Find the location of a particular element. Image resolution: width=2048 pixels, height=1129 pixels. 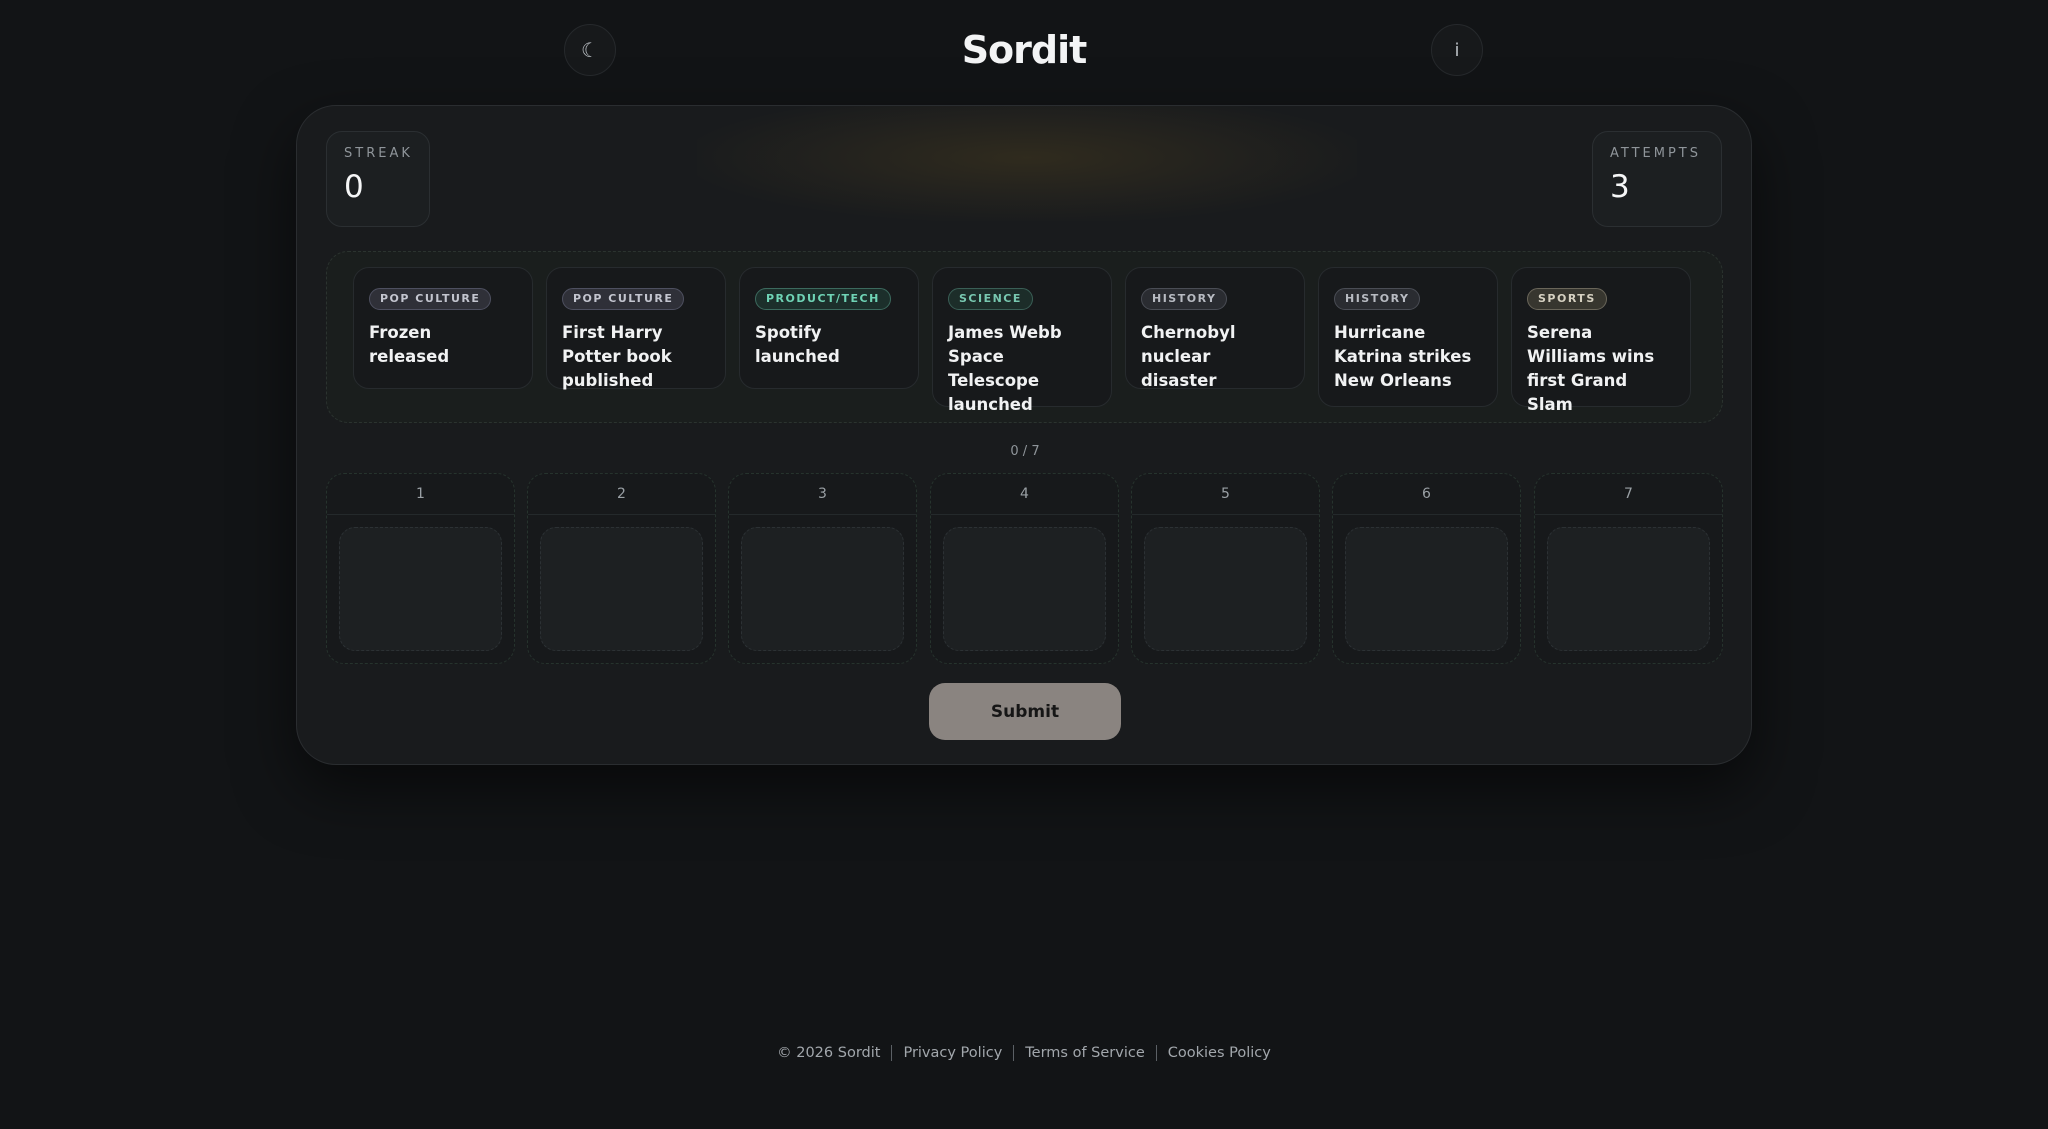

event-title: Hurricane Katrina strikes New Orleans is located at coordinates (1403, 356).